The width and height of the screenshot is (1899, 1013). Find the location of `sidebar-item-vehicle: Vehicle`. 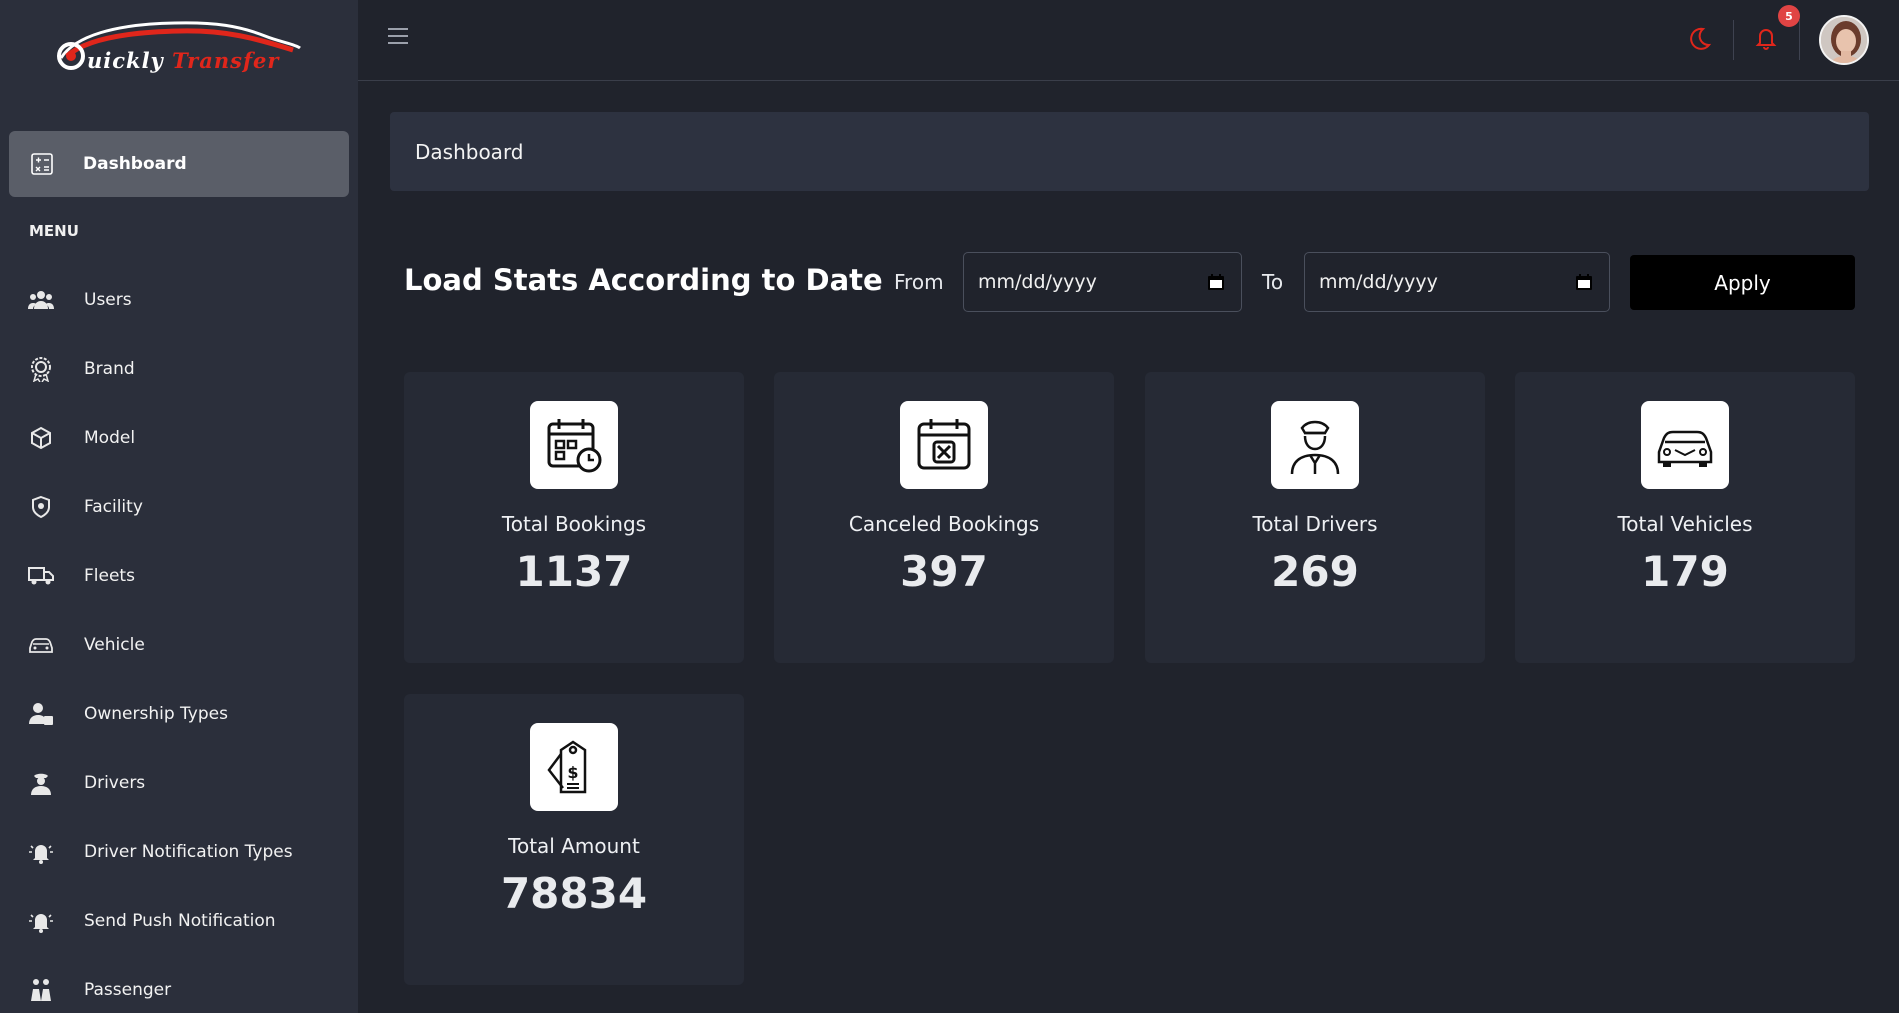

sidebar-item-vehicle: Vehicle is located at coordinates (179, 644).